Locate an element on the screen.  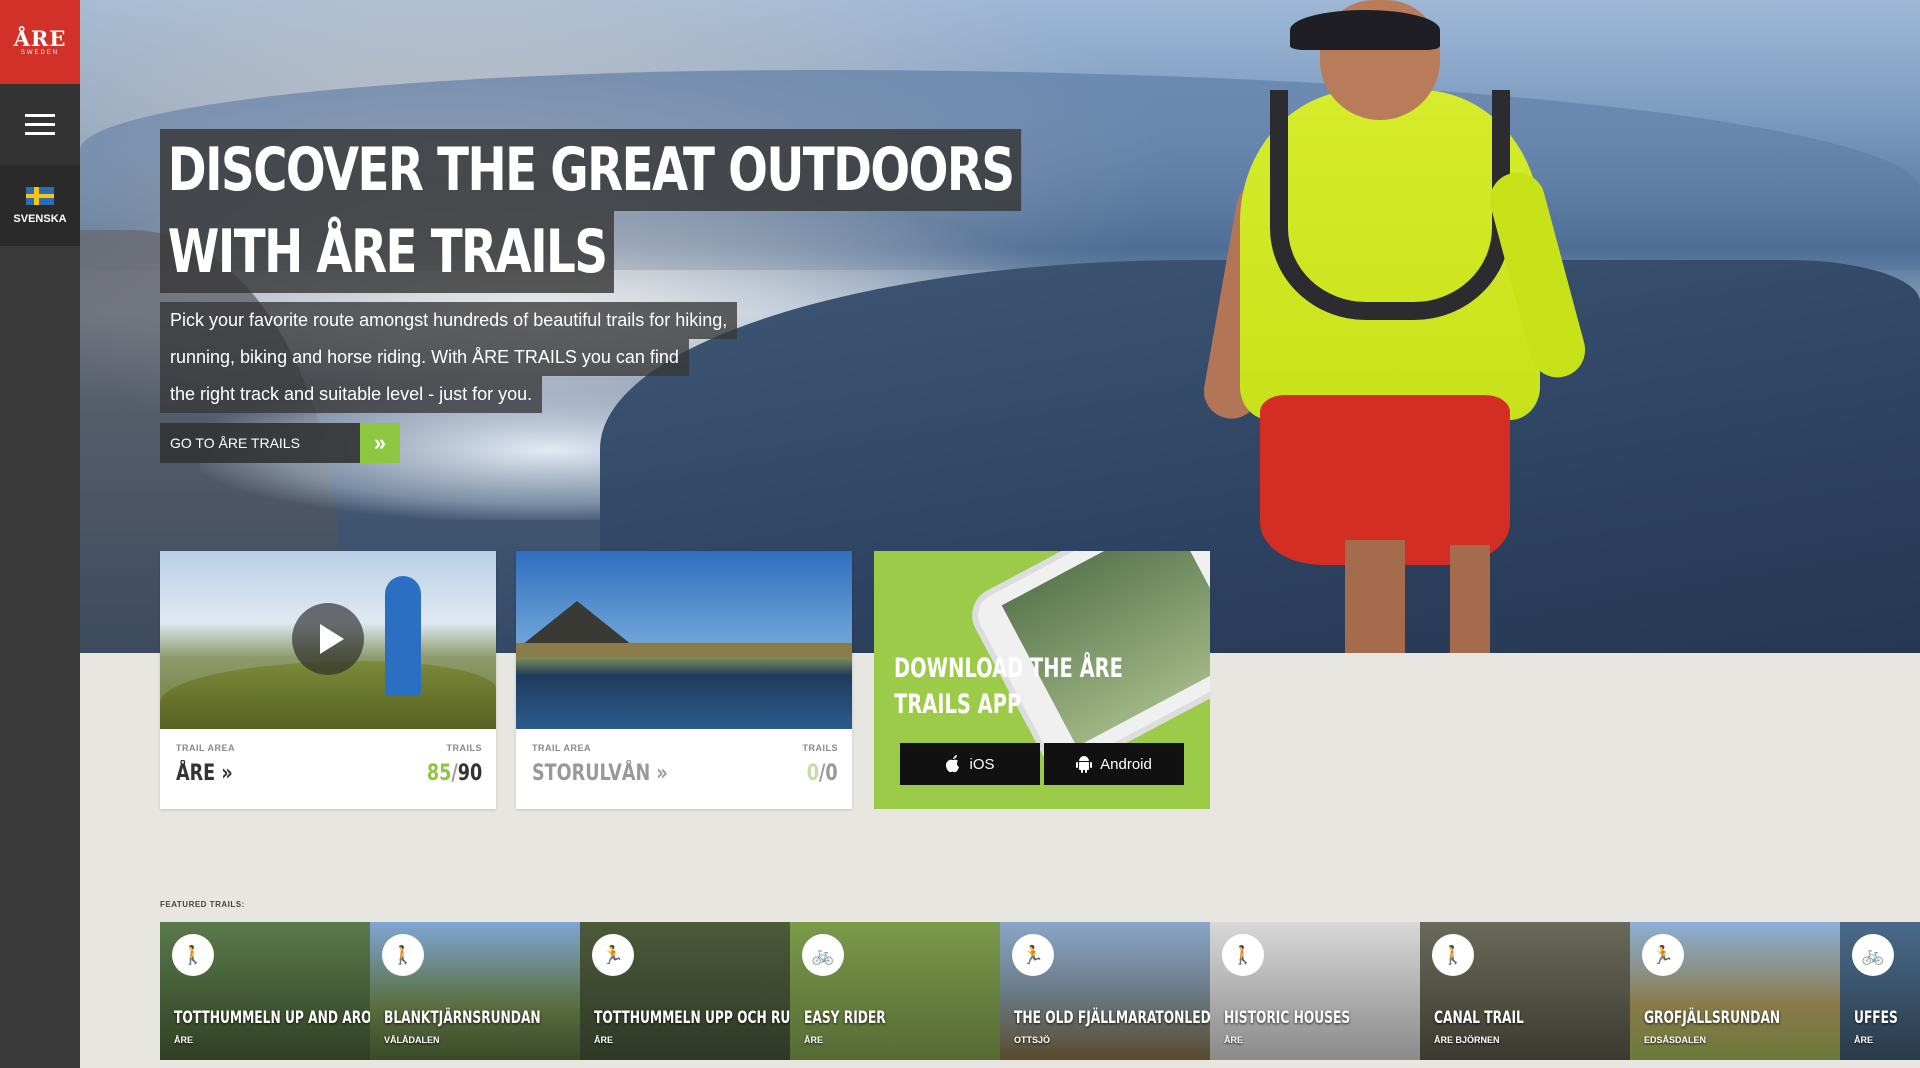
featured-trail-tile: 🏃 TOTTHUMMELN UPP OCH RUNT ÅRE is located at coordinates (685, 991).